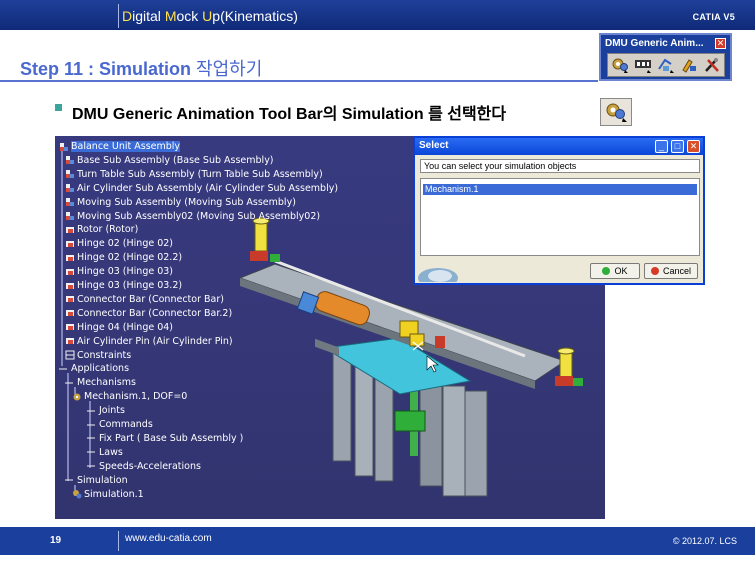 This screenshot has height=562, width=755. What do you see at coordinates (130, 285) in the screenshot?
I see `tree-node-label: Hinge 03 (Hinge 03.2)` at bounding box center [130, 285].